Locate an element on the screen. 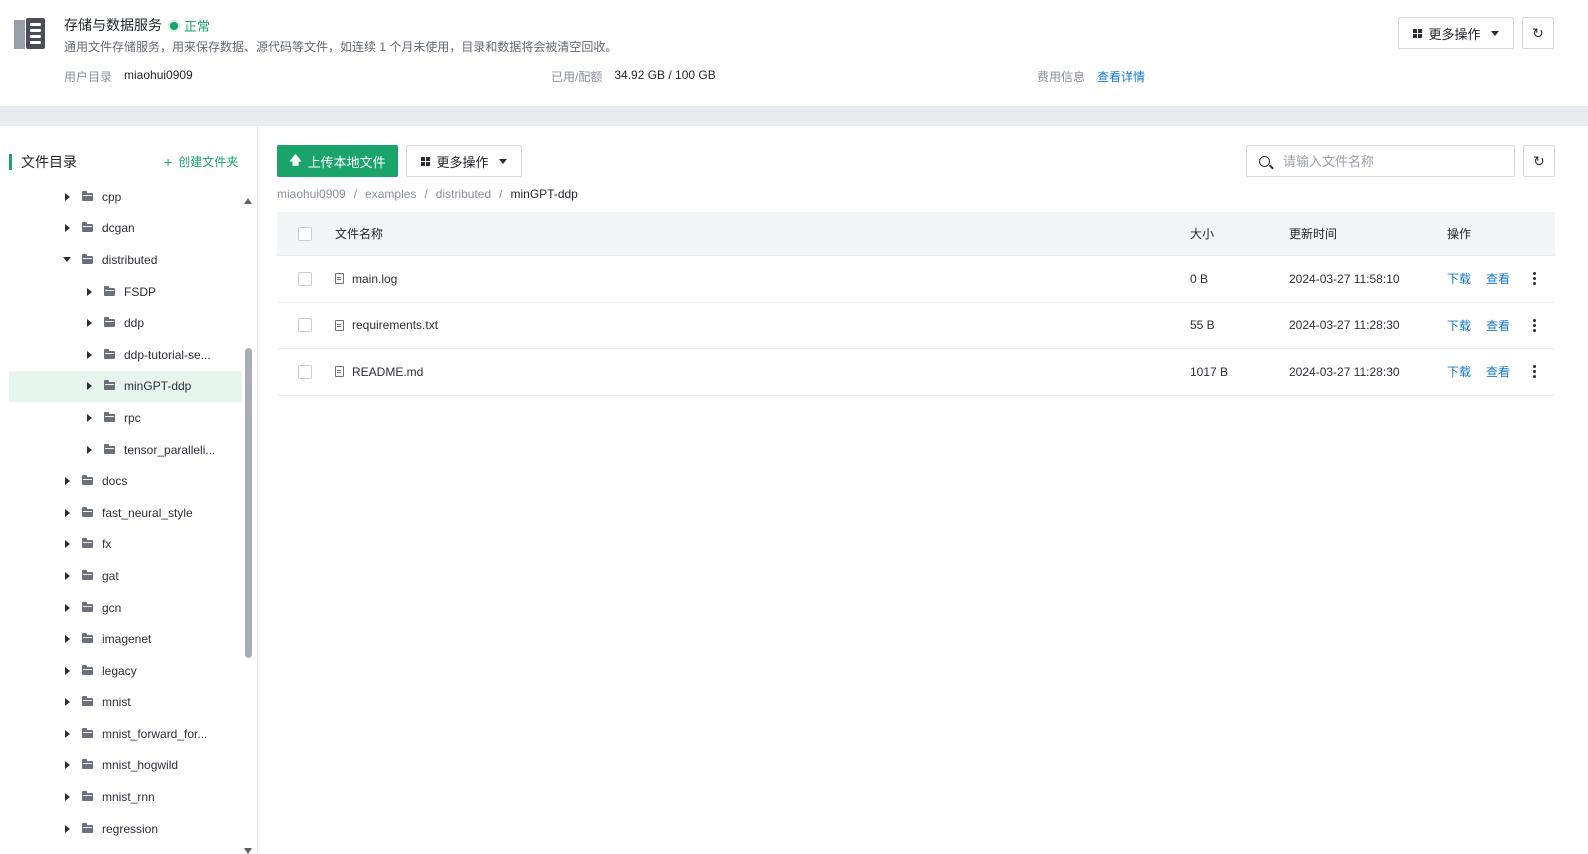 The height and width of the screenshot is (854, 1588). file-name: README.md is located at coordinates (387, 372).